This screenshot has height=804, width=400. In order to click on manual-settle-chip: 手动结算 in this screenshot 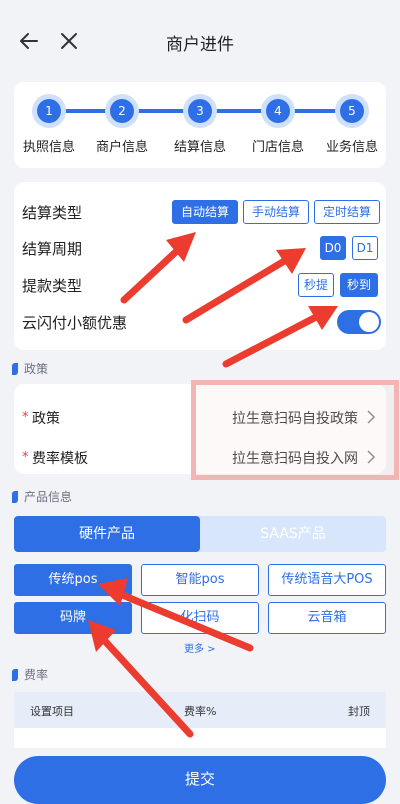, I will do `click(276, 212)`.